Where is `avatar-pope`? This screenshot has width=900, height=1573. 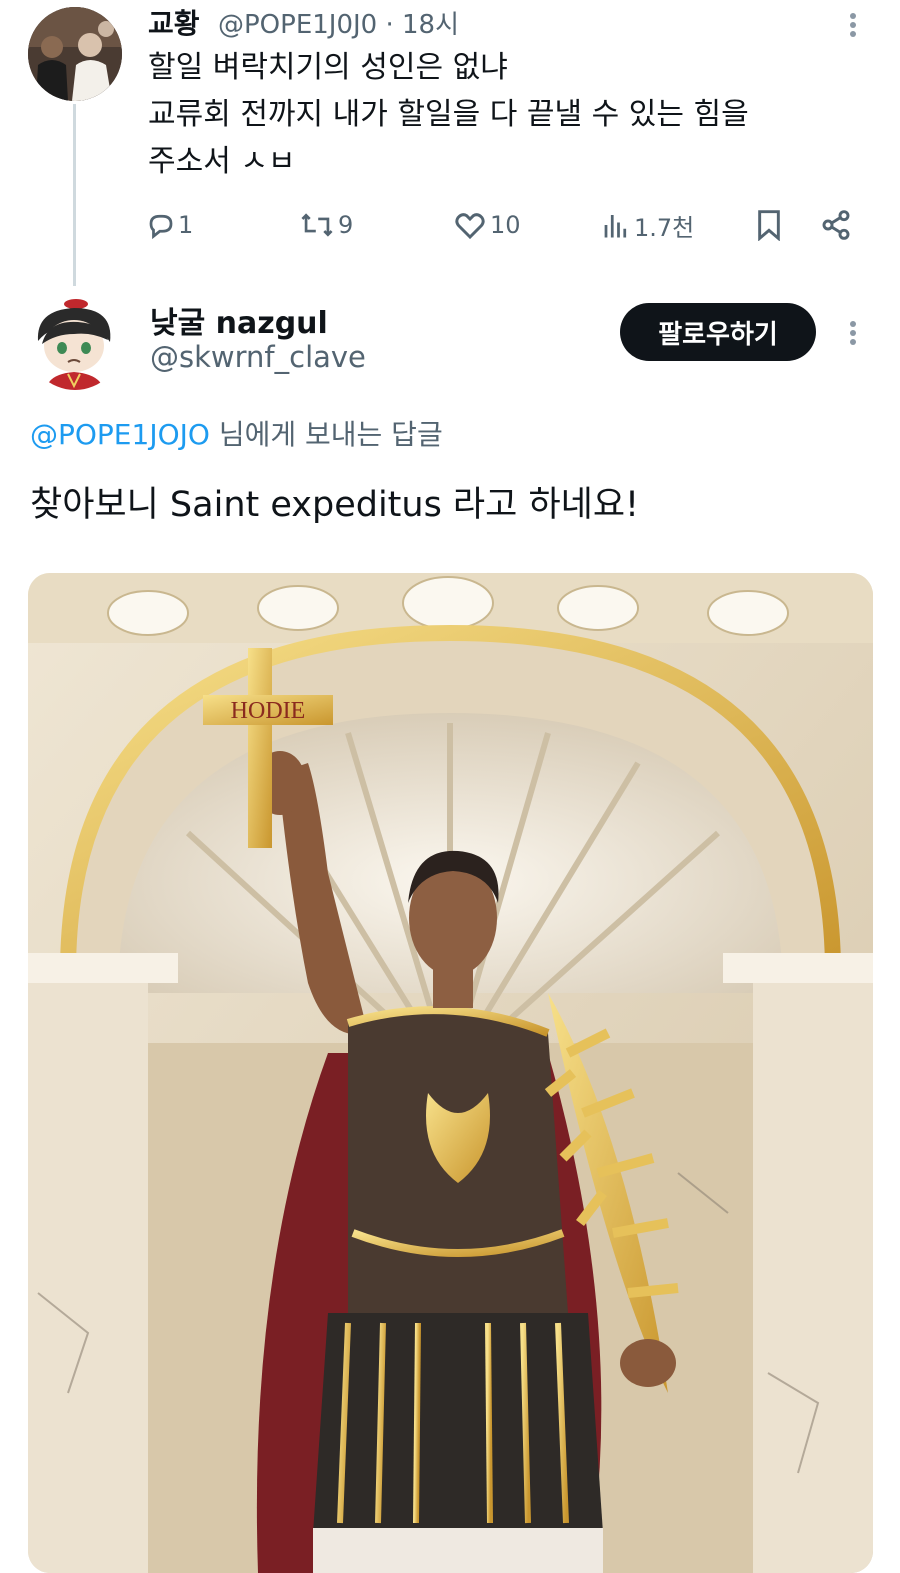 avatar-pope is located at coordinates (75, 54).